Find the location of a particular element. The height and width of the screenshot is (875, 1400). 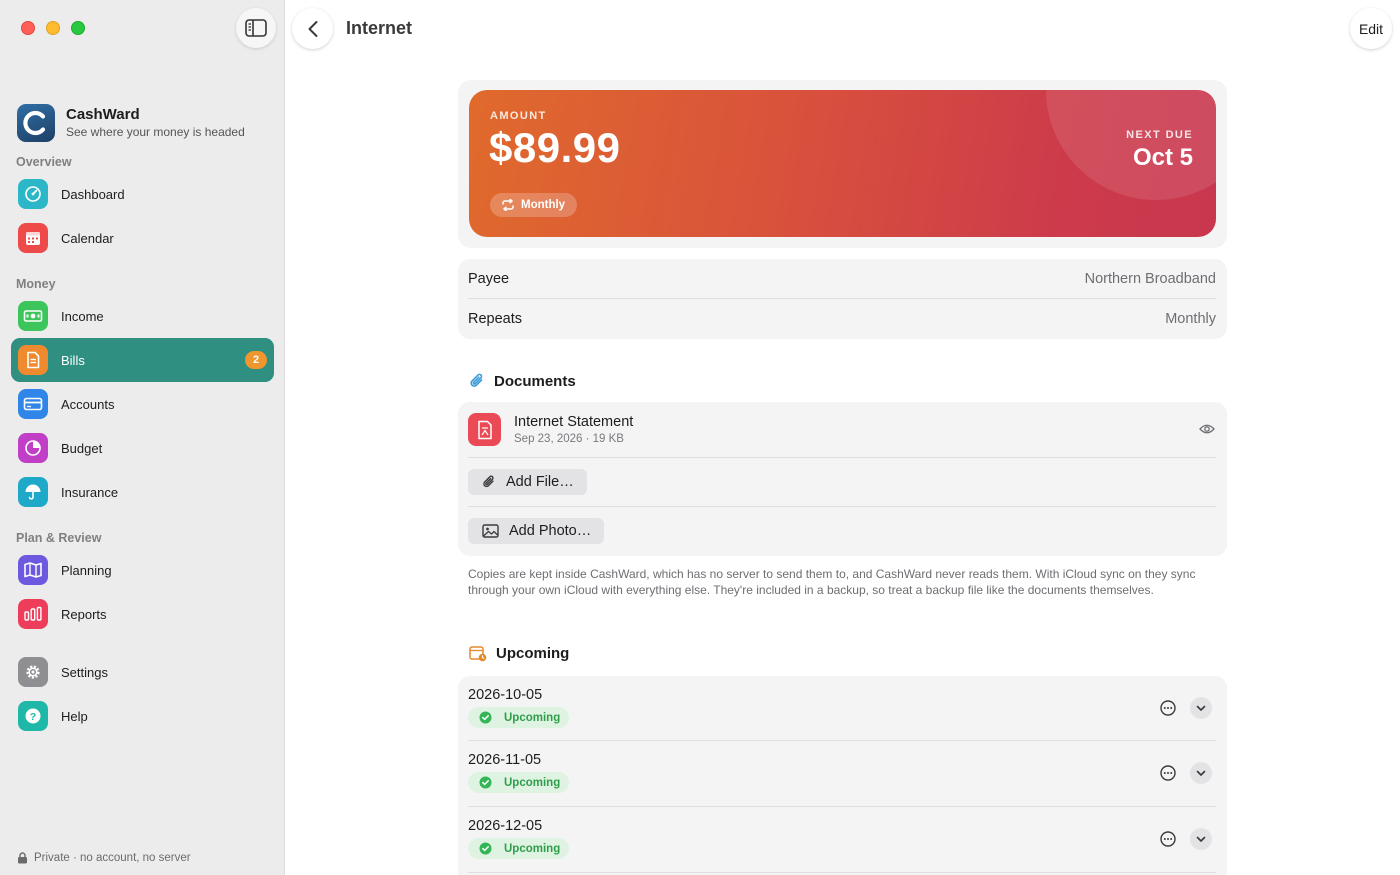

bill-hero: AMOUNT $89.99 Monthly NEXT DUE Oct 5 is located at coordinates (842, 163).